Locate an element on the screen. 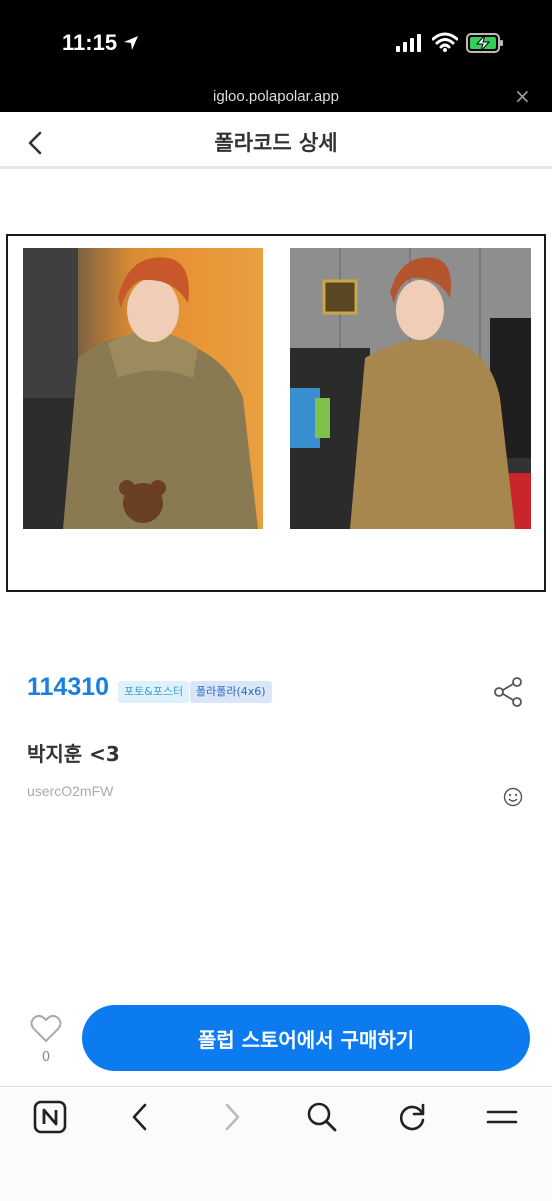  location-arrow-icon is located at coordinates (131, 43).